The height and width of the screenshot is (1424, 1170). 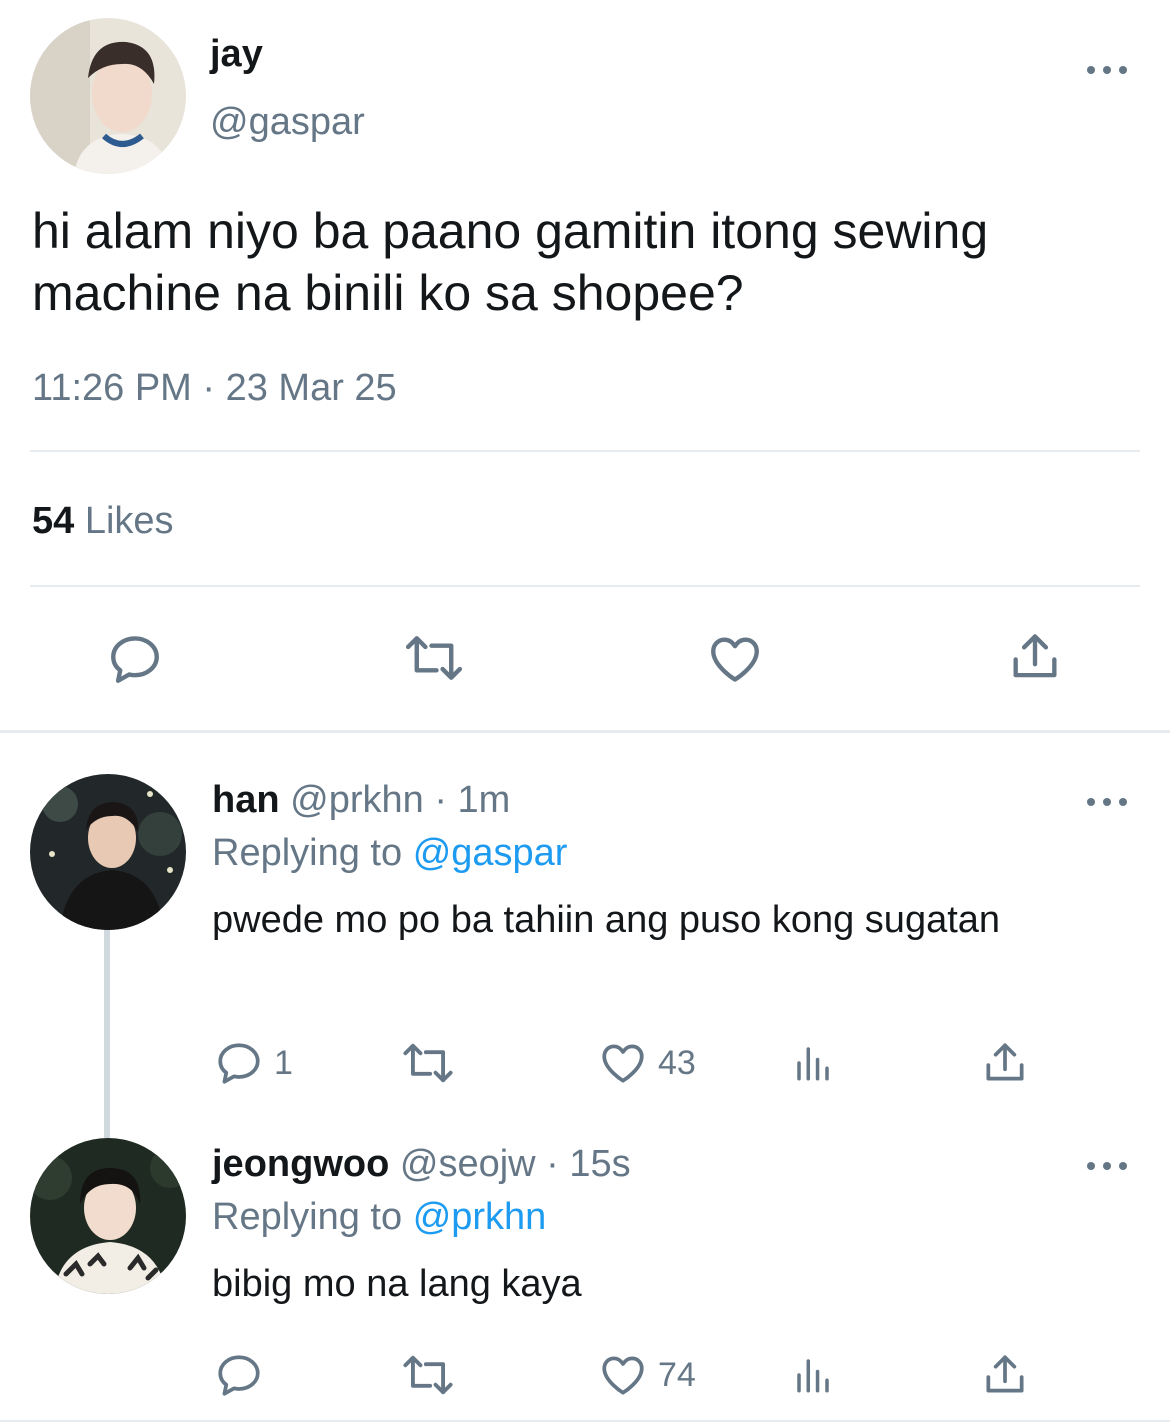 What do you see at coordinates (468, 1164) in the screenshot?
I see `reply-author-handle: @seojw` at bounding box center [468, 1164].